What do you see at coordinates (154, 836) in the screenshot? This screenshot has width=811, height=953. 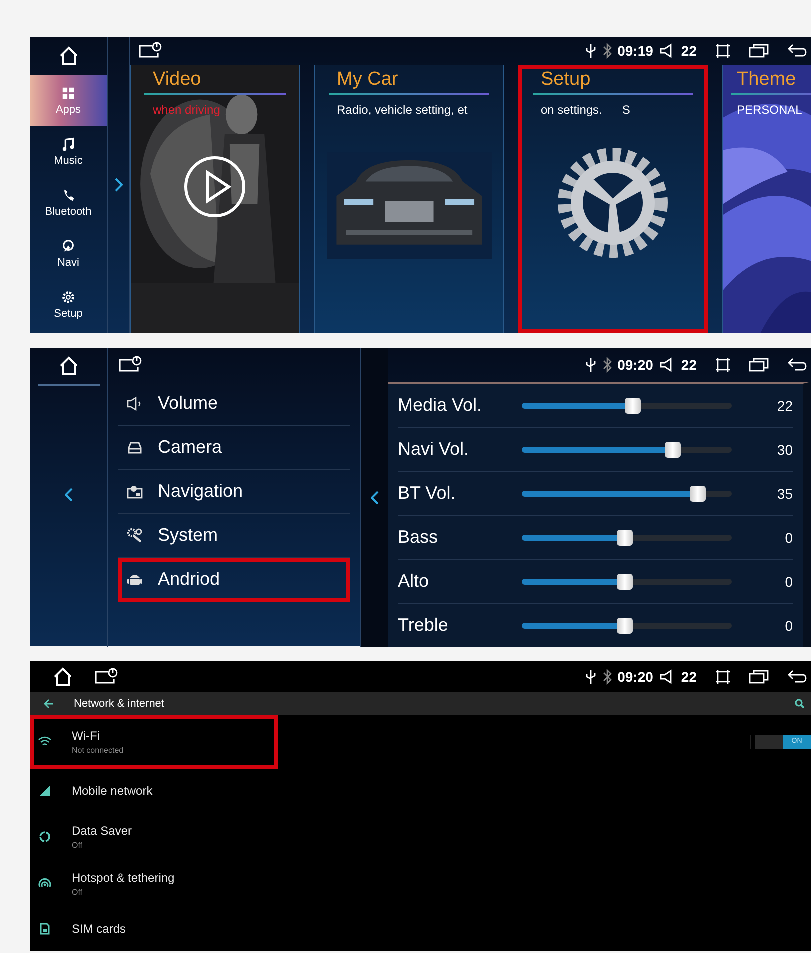 I see `settings-item: Data Saver Off` at bounding box center [154, 836].